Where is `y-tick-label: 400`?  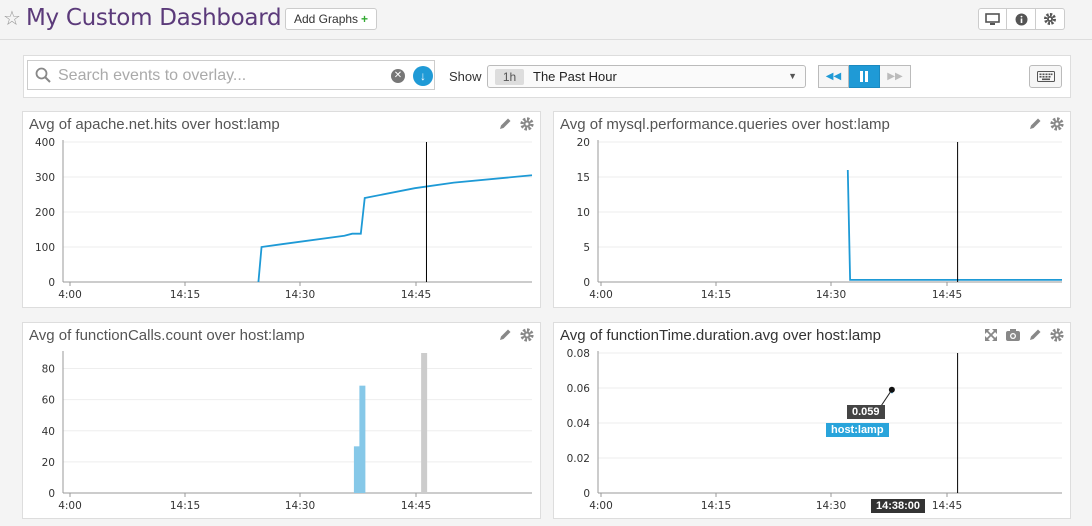
y-tick-label: 400 is located at coordinates (45, 143).